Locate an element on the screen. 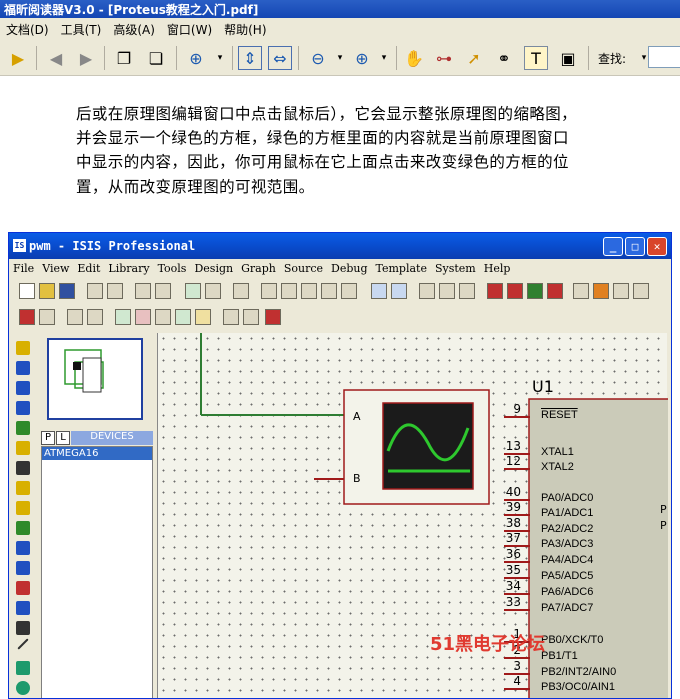  junction-icon is located at coordinates (23, 368).